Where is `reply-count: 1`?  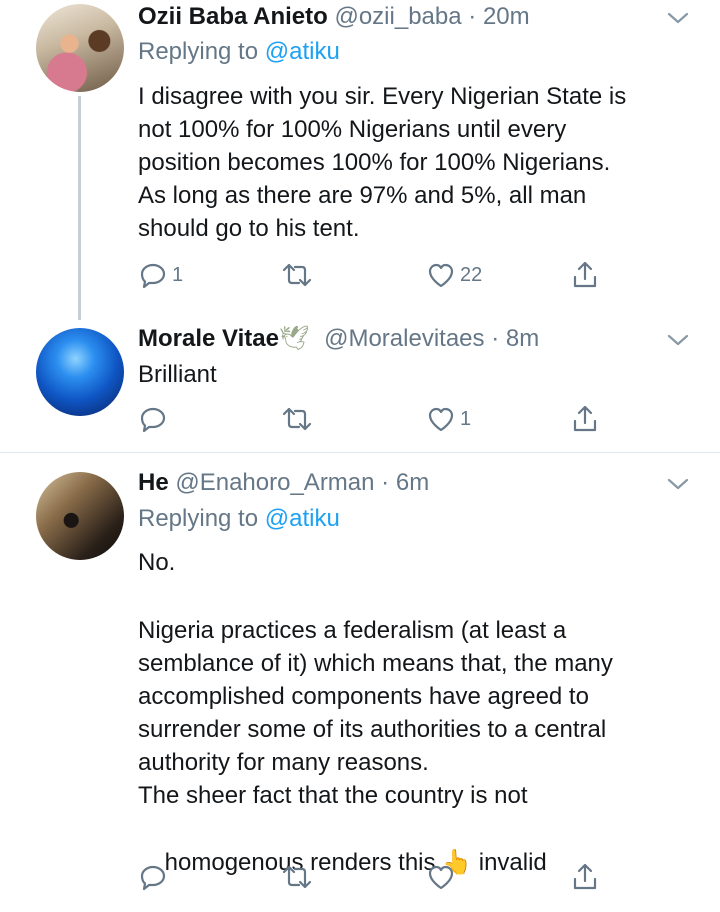 reply-count: 1 is located at coordinates (178, 274).